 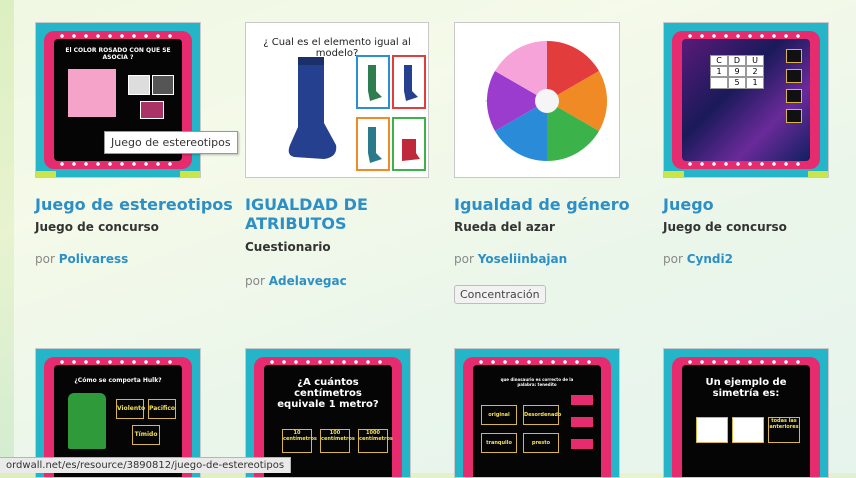 I want to click on activity-author-line: por Cyndi2, so click(x=698, y=259).